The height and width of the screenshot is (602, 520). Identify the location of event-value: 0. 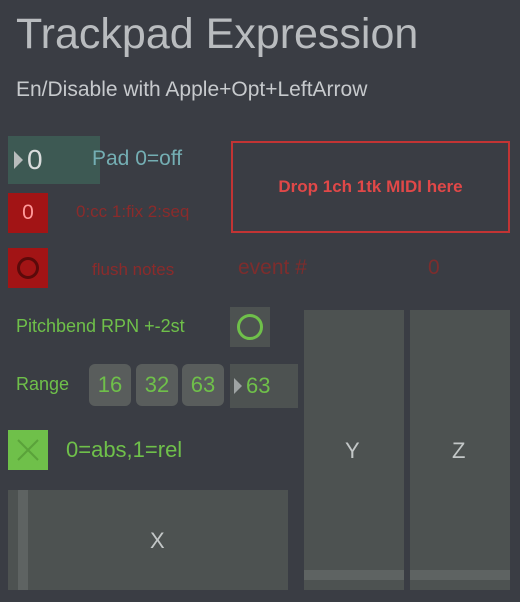
(434, 267).